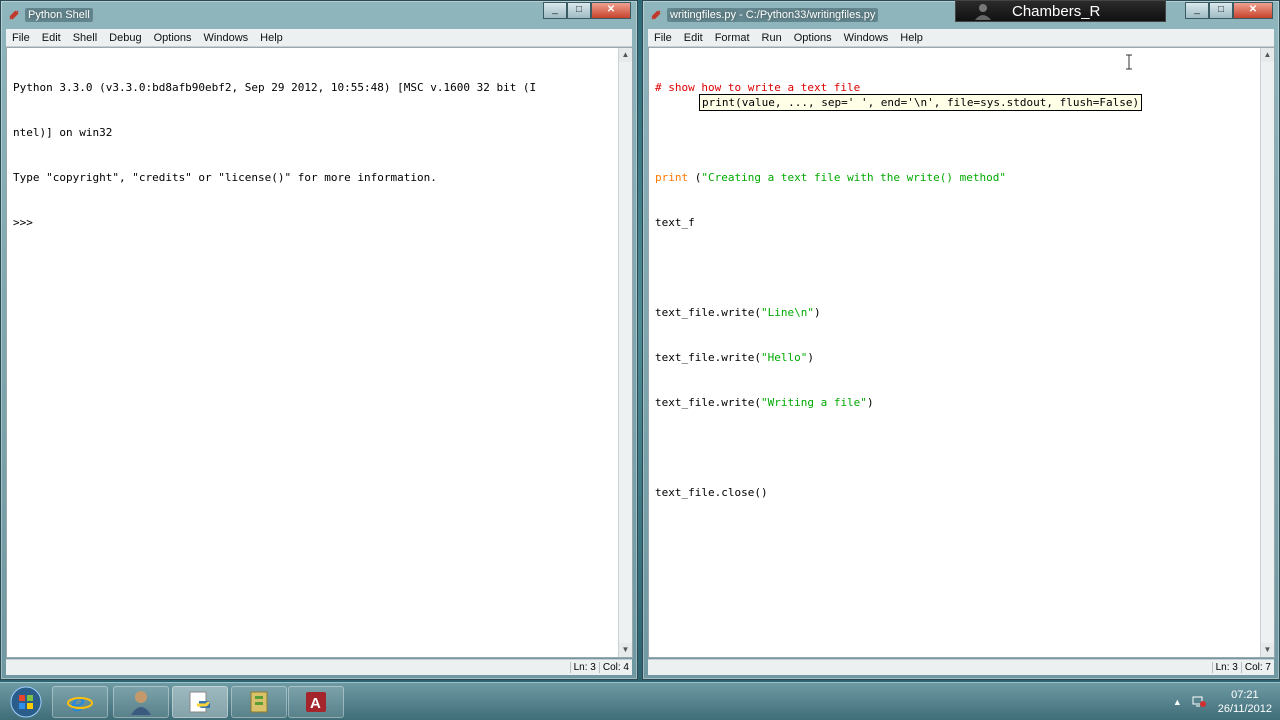 Image resolution: width=1280 pixels, height=720 pixels. What do you see at coordinates (732, 38) in the screenshot?
I see `menu-format: Format` at bounding box center [732, 38].